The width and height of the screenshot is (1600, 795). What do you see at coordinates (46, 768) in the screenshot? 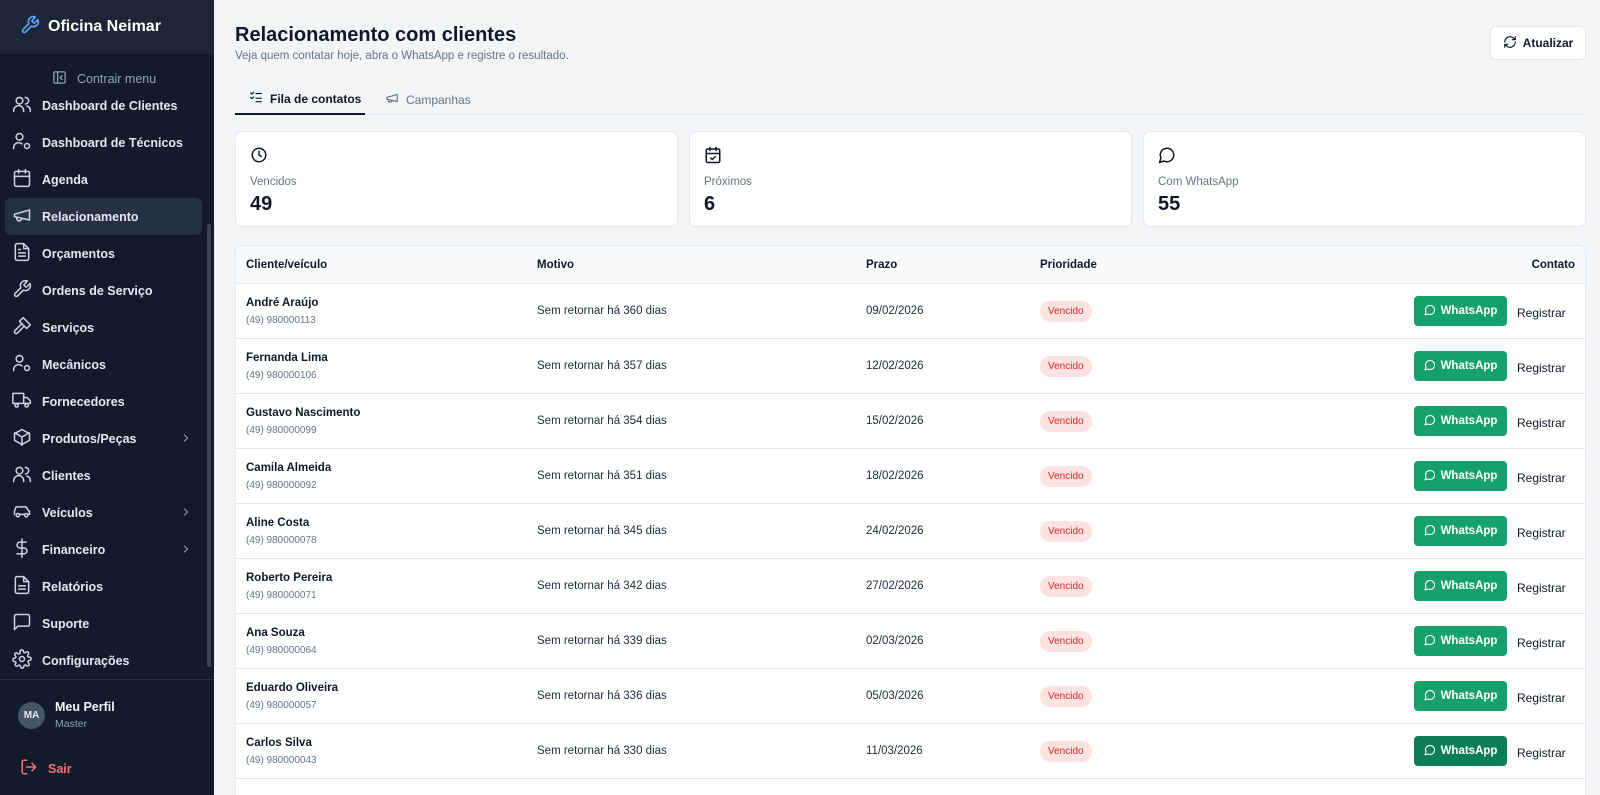
I see `logout-button: Sair` at bounding box center [46, 768].